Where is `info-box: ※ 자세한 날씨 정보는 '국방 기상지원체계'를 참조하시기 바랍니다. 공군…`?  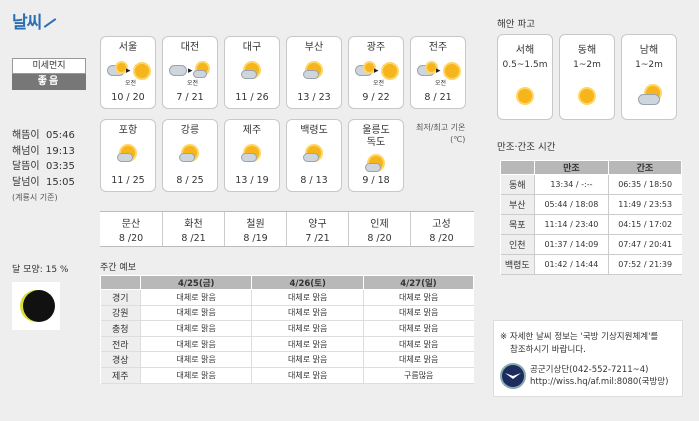
info-box: ※ 자세한 날씨 정보는 '국방 기상지원체계'를 참조하시기 바랍니다. 공군… is located at coordinates (588, 358).